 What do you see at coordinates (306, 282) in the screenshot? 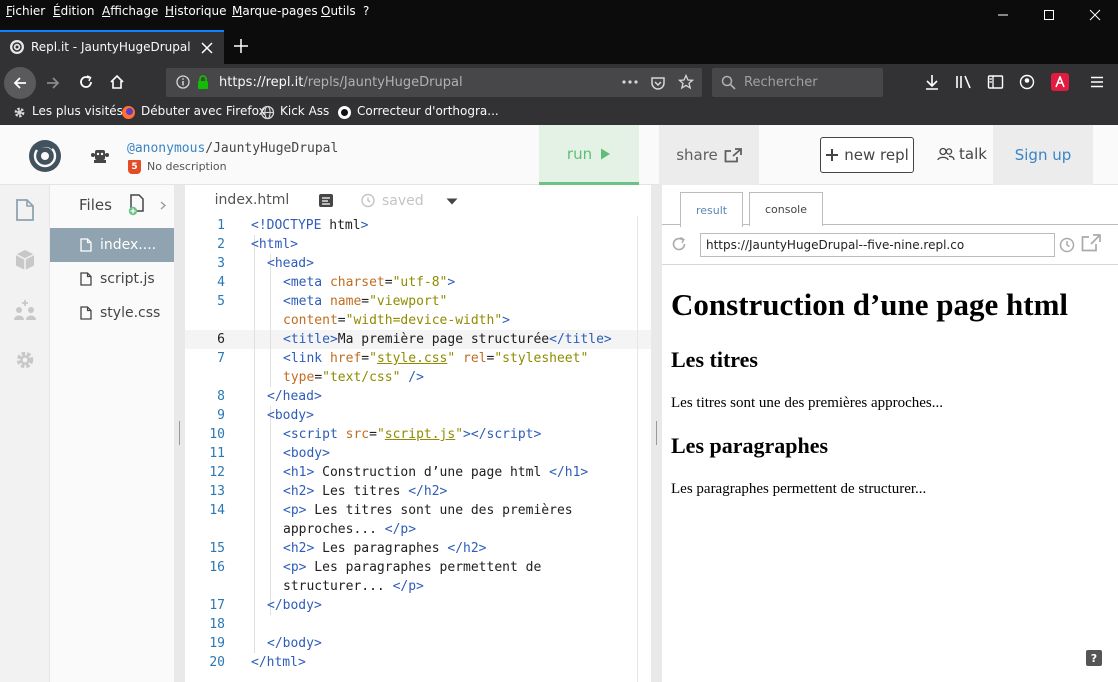
I see `code-token: <meta` at bounding box center [306, 282].